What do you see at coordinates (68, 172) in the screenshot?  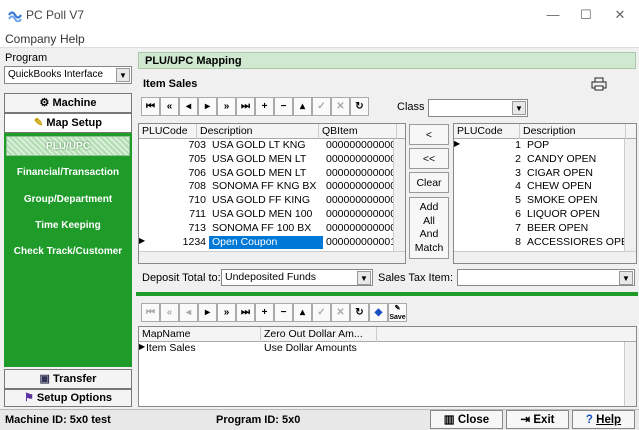 I see `nav-item-financial-transaction: Financial/Transaction` at bounding box center [68, 172].